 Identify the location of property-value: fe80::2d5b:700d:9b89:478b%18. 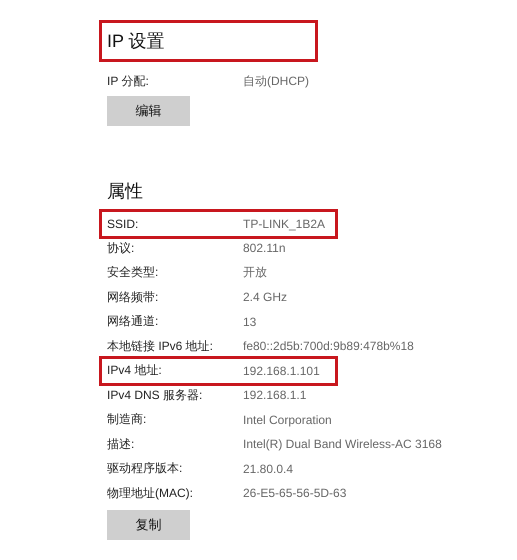
(329, 346).